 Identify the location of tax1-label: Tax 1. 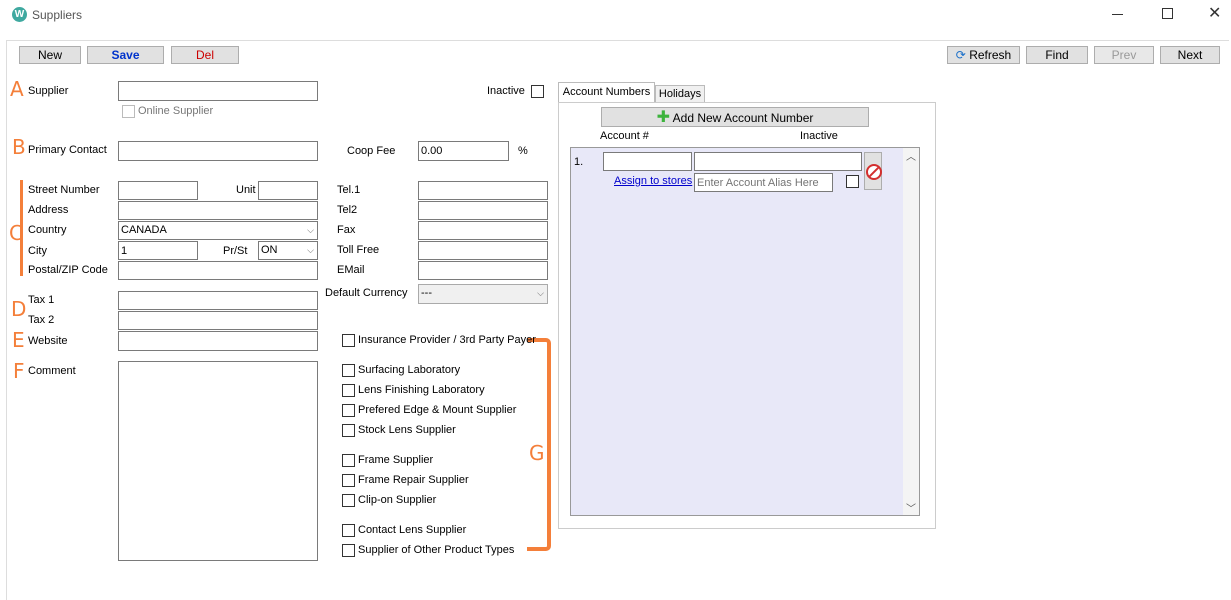
(41, 300).